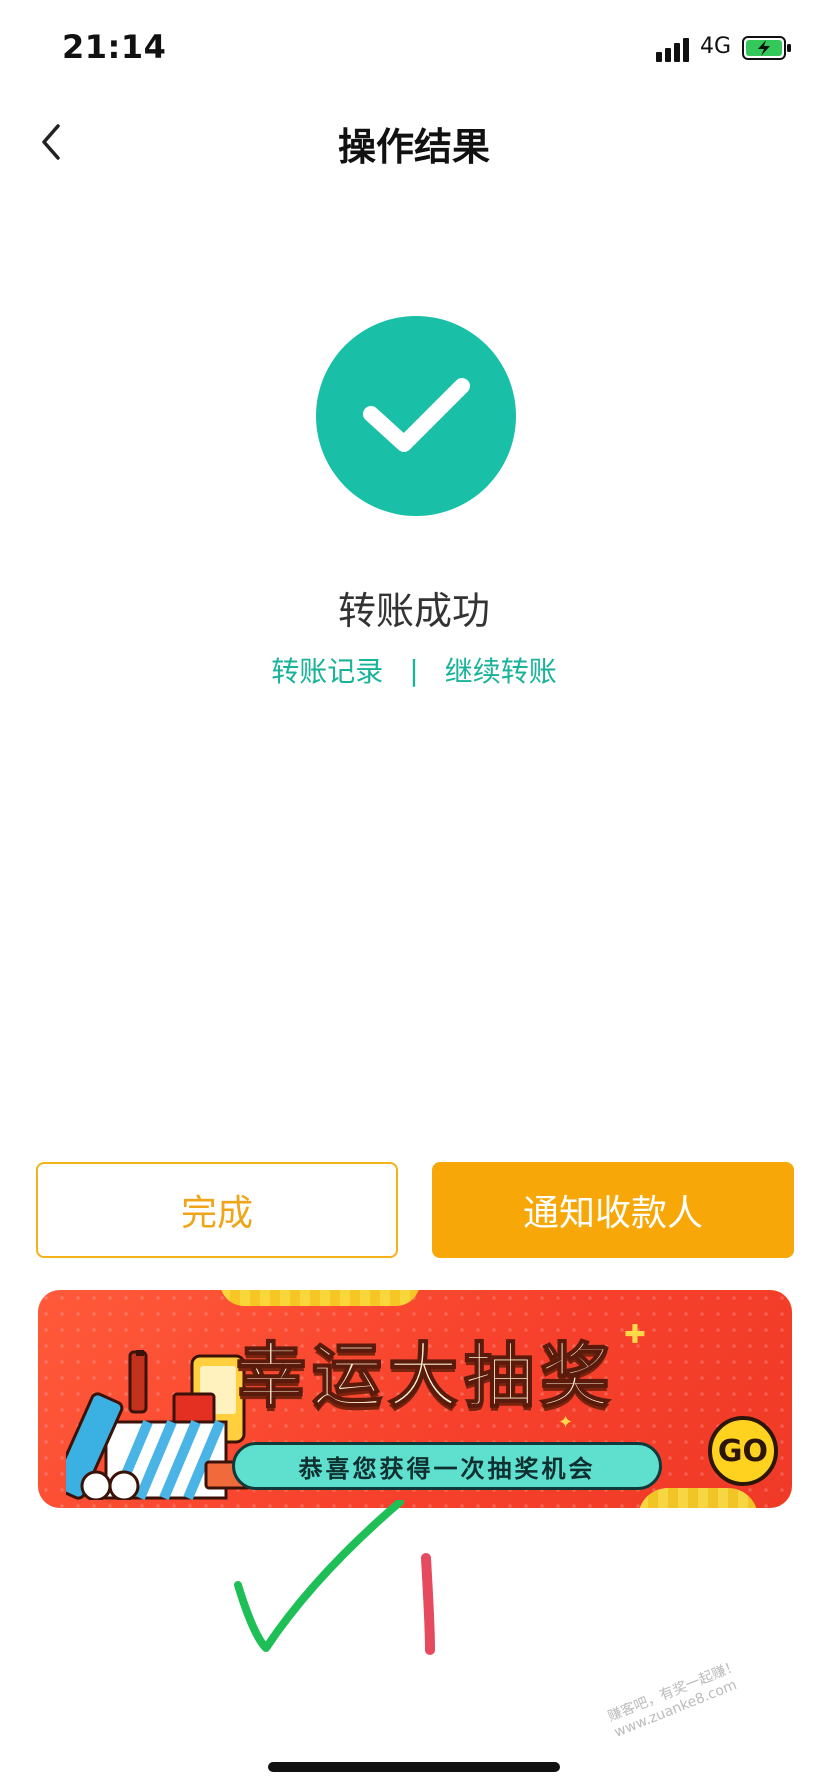 The height and width of the screenshot is (1792, 828). I want to click on home-indicator, so click(414, 1767).